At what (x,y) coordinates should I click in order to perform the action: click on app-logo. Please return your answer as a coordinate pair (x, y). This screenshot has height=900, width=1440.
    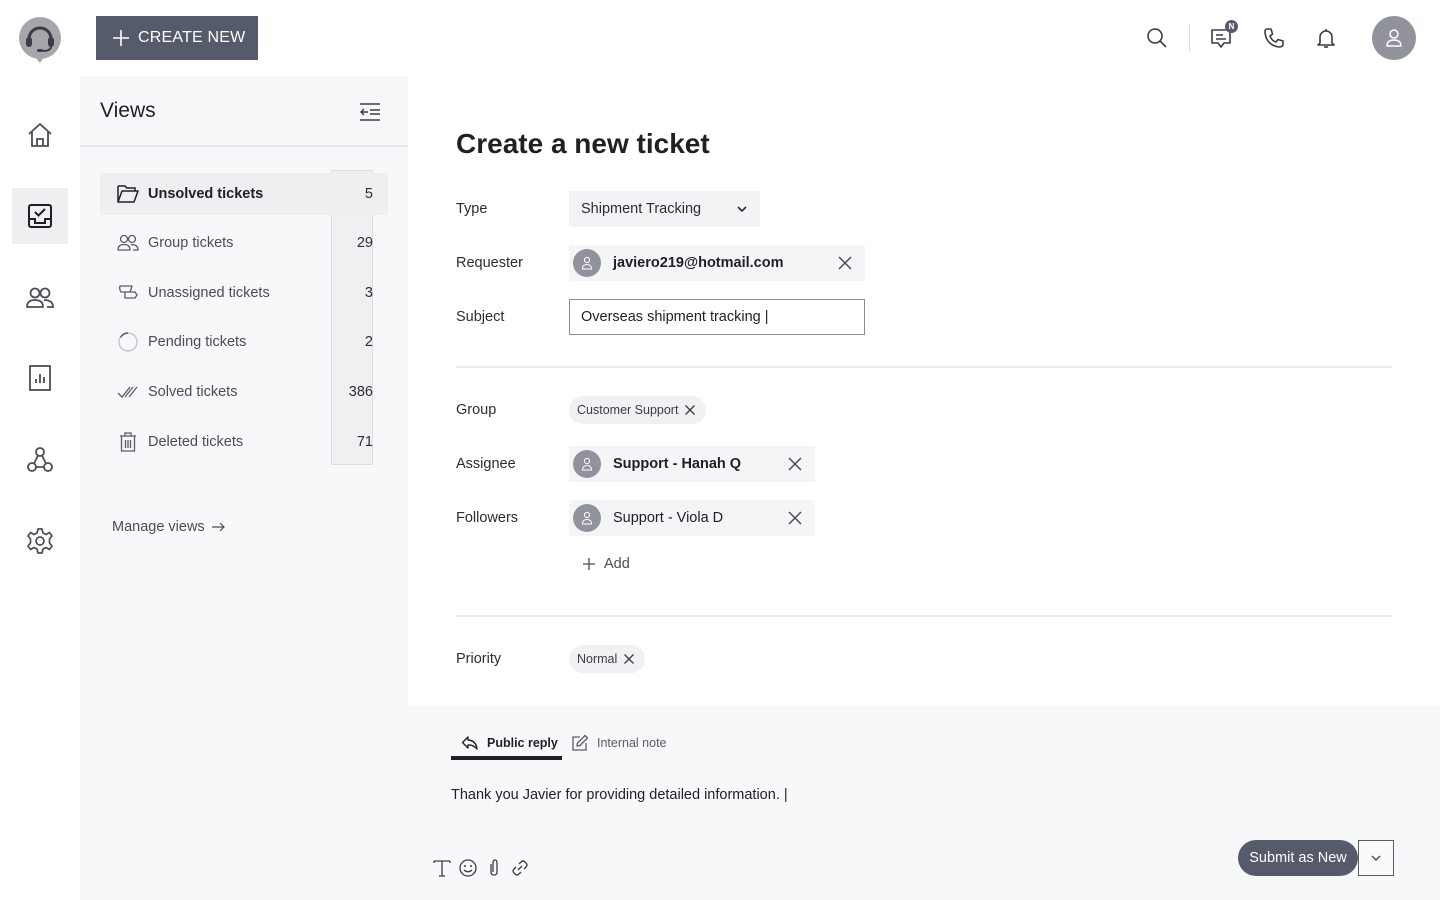
    Looking at the image, I should click on (40, 40).